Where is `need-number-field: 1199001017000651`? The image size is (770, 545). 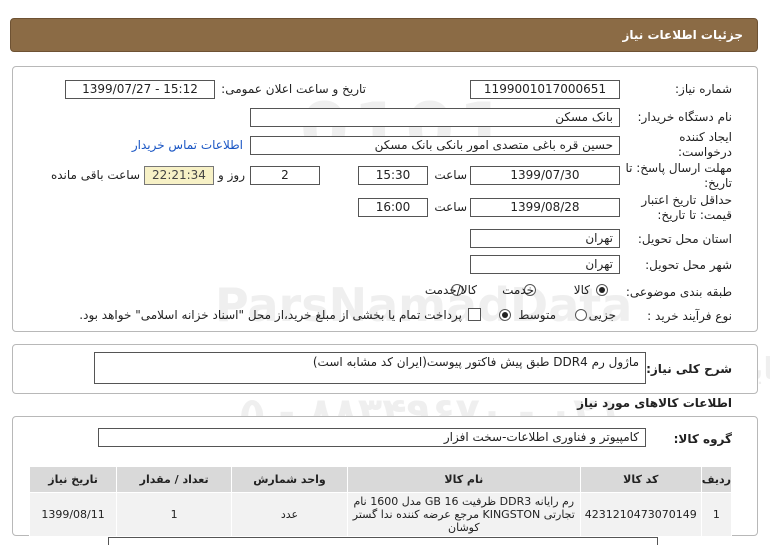 need-number-field: 1199001017000651 is located at coordinates (545, 89).